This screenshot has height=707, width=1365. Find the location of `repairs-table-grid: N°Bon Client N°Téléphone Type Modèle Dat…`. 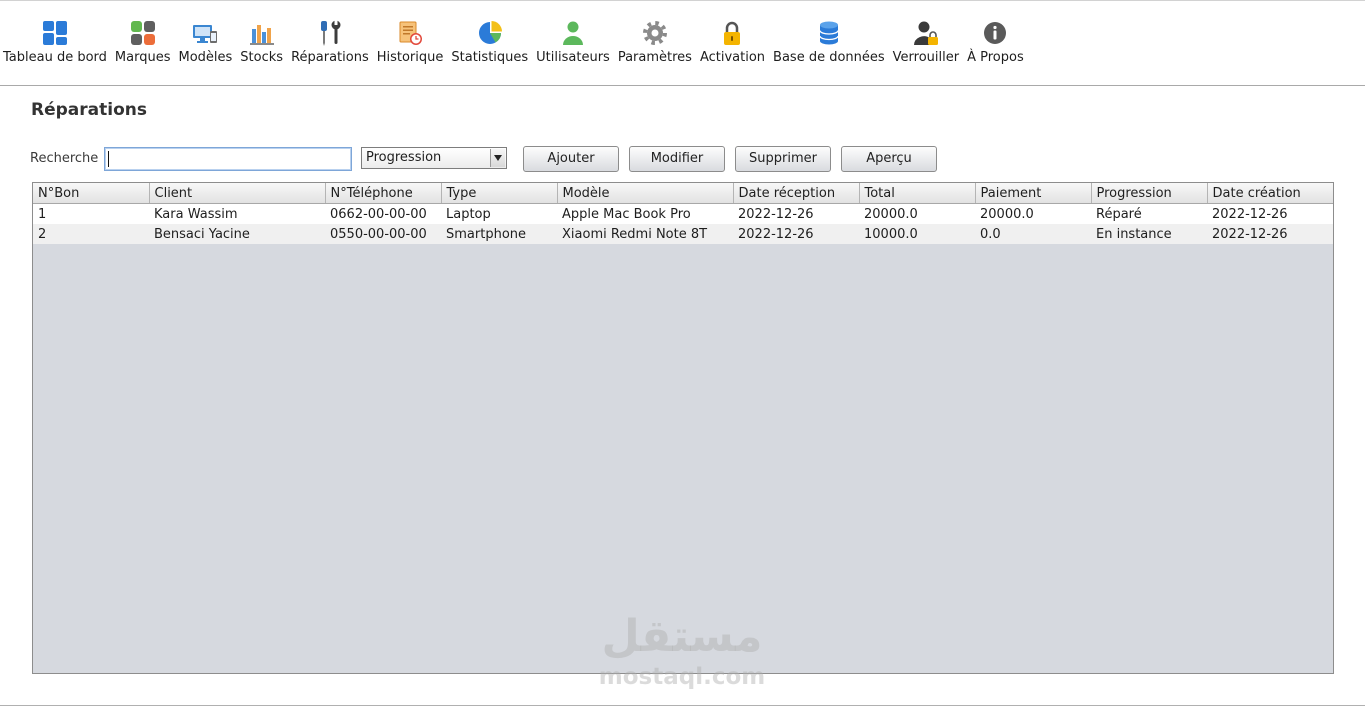

repairs-table-grid: N°Bon Client N°Téléphone Type Modèle Dat… is located at coordinates (683, 213).